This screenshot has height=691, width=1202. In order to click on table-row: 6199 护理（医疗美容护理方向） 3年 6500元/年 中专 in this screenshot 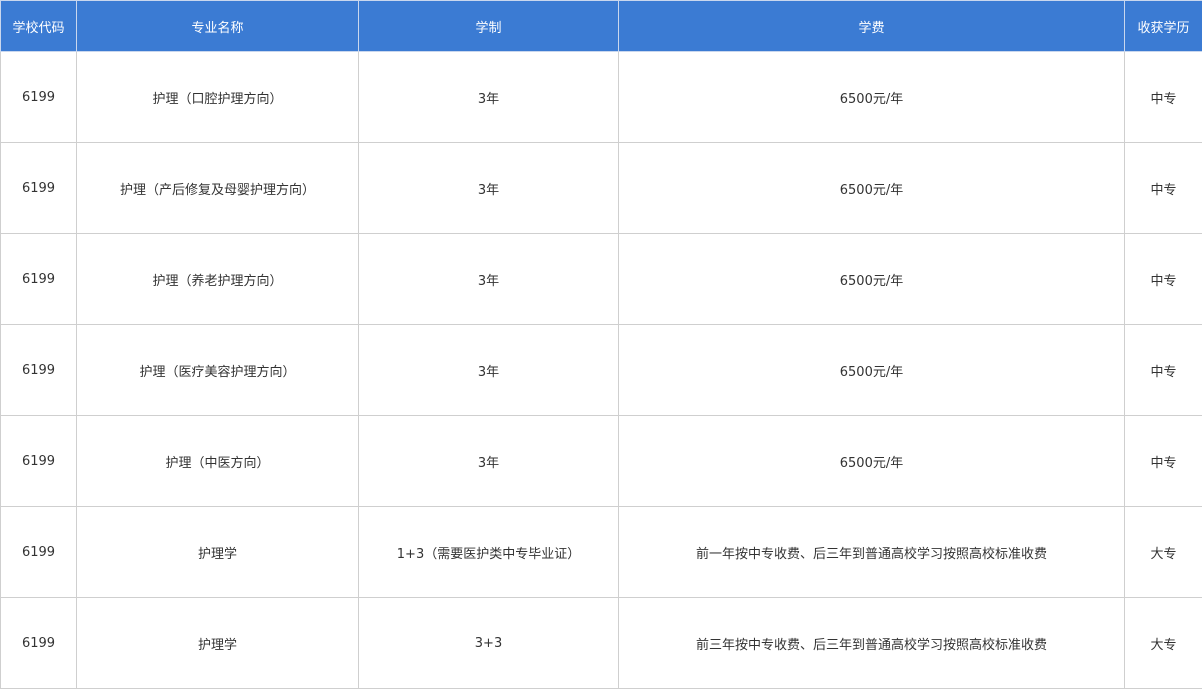, I will do `click(601, 370)`.